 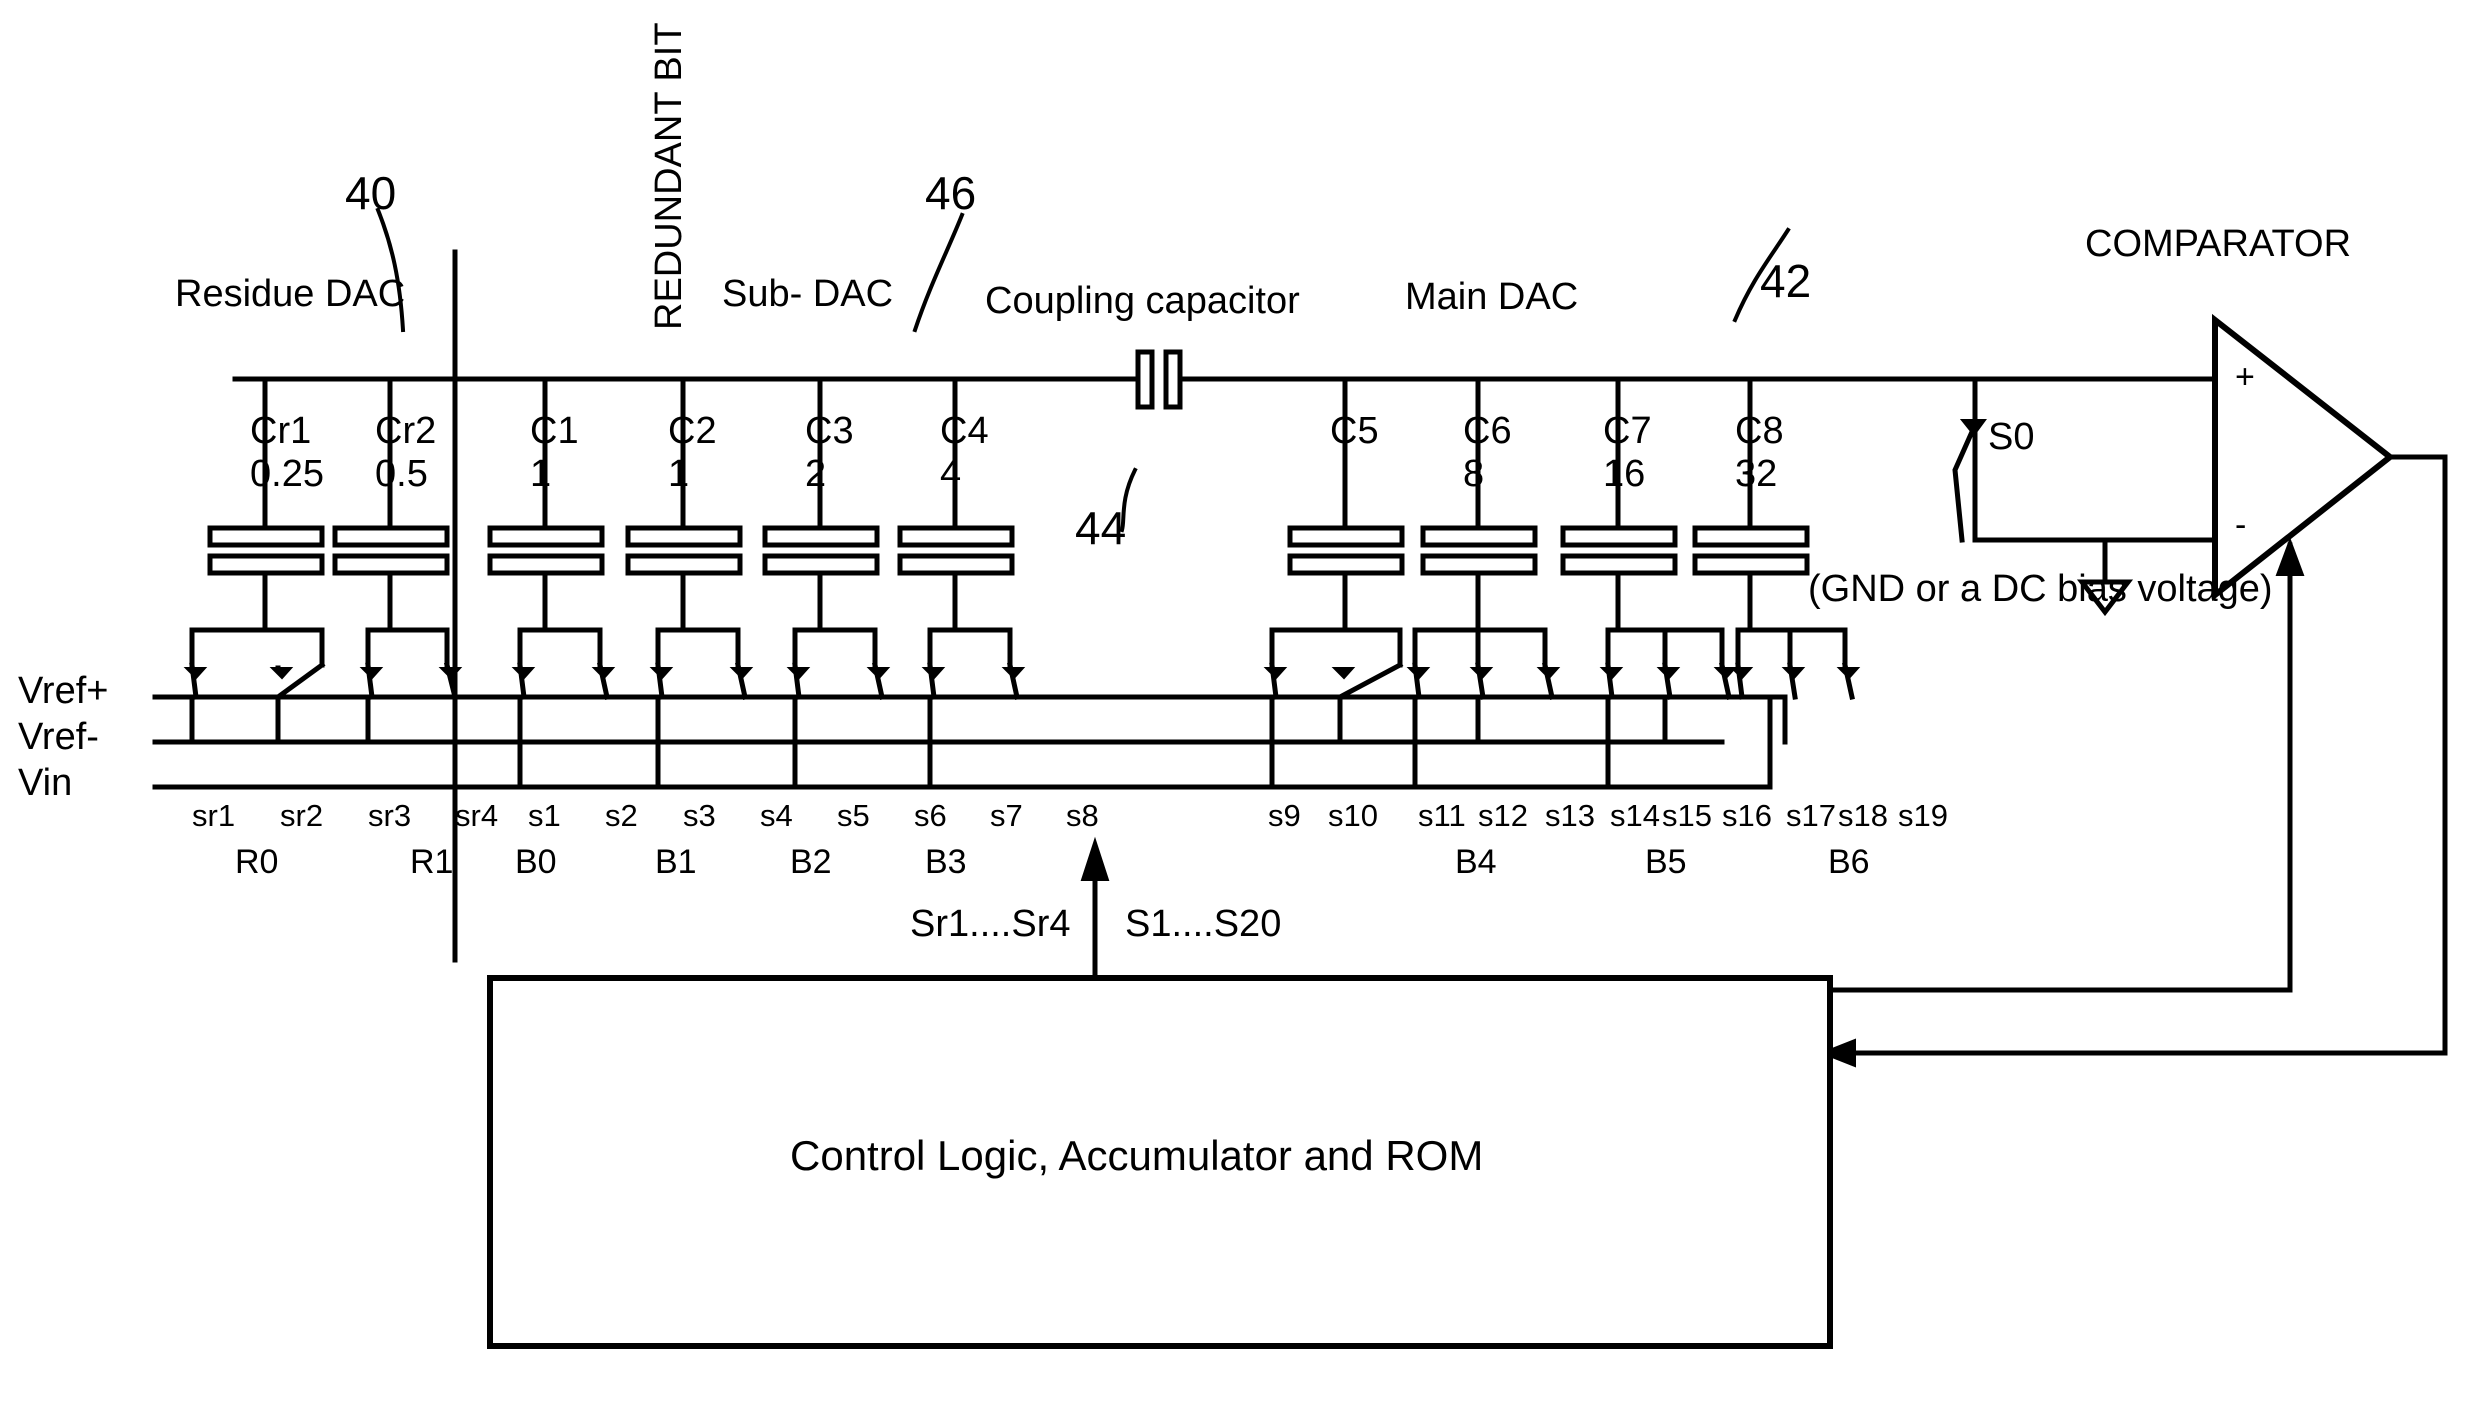 I want to click on capacitor-value-cr1: 0.25, so click(x=287, y=474).